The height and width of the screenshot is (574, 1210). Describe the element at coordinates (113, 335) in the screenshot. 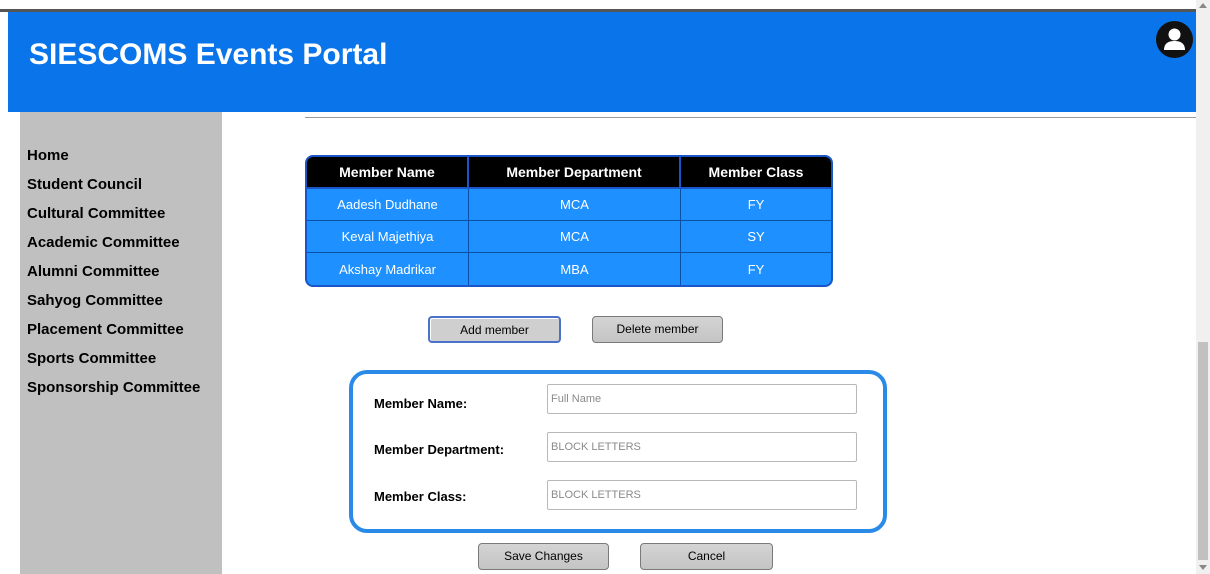

I see `sidebar-item-placement-committee: Placement Committee` at that location.